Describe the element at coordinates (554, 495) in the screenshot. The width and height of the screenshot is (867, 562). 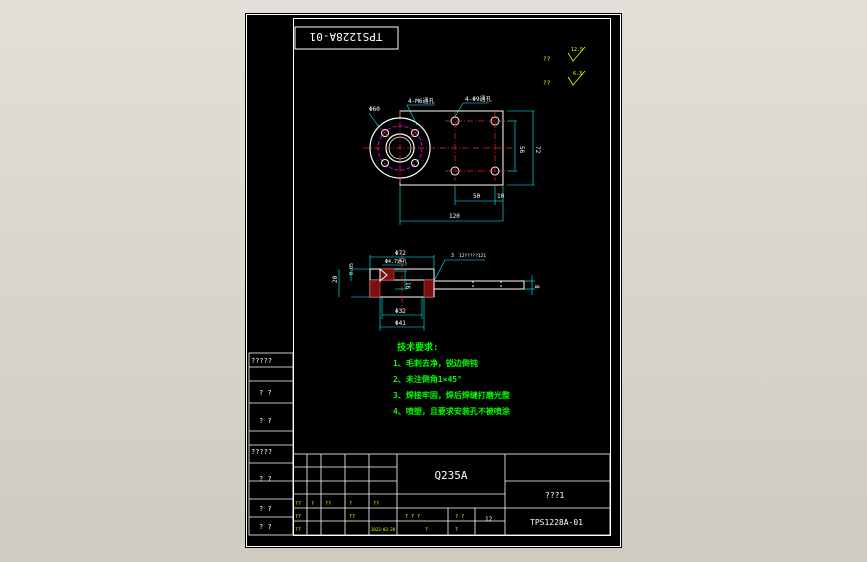
I see `part-name: ???1` at that location.